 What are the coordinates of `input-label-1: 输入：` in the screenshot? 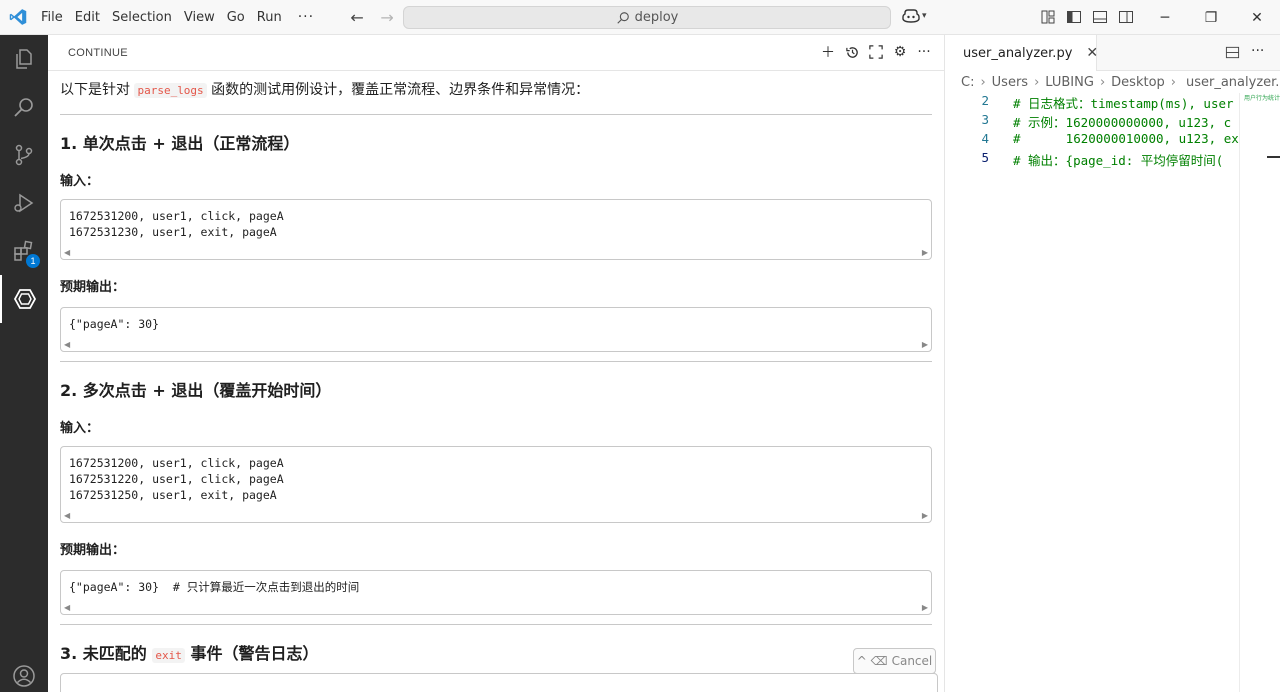 It's located at (80, 181).